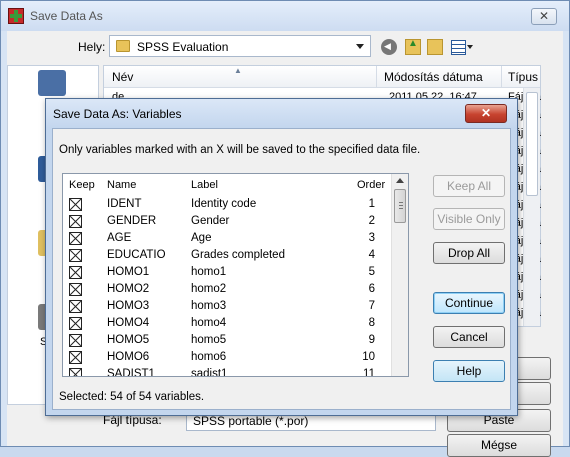  I want to click on variable-order: 9, so click(371, 340).